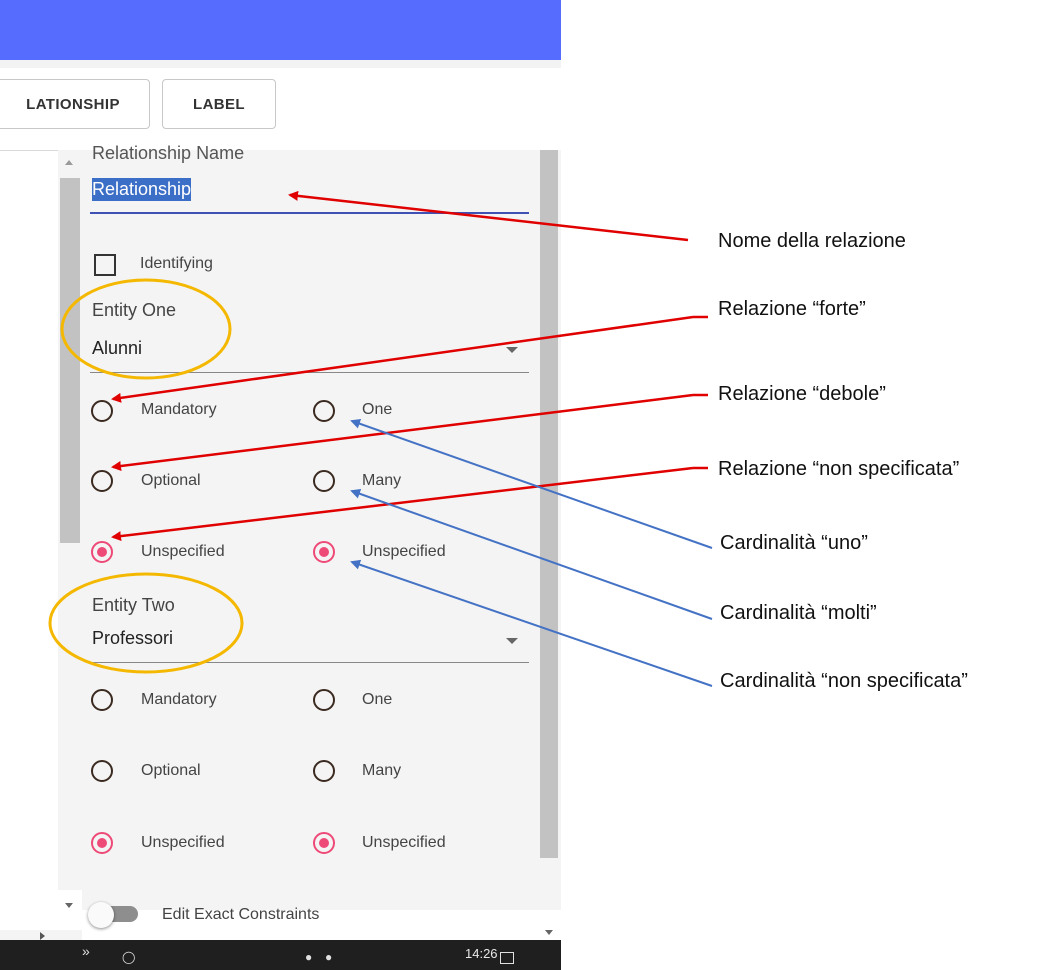 Image resolution: width=1059 pixels, height=970 pixels. What do you see at coordinates (382, 480) in the screenshot?
I see `entity-one-many-label: Many` at bounding box center [382, 480].